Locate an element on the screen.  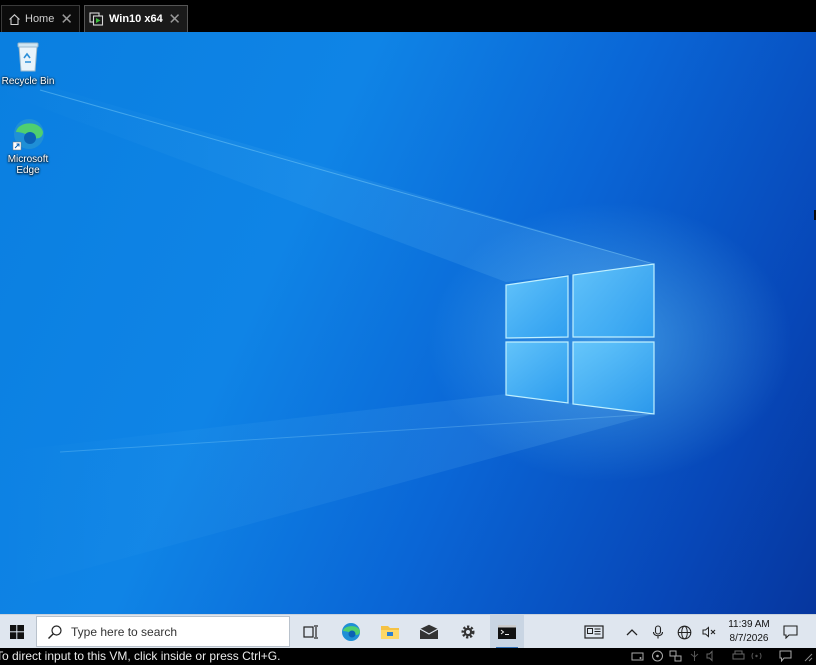
task-view-button is located at coordinates (311, 632).